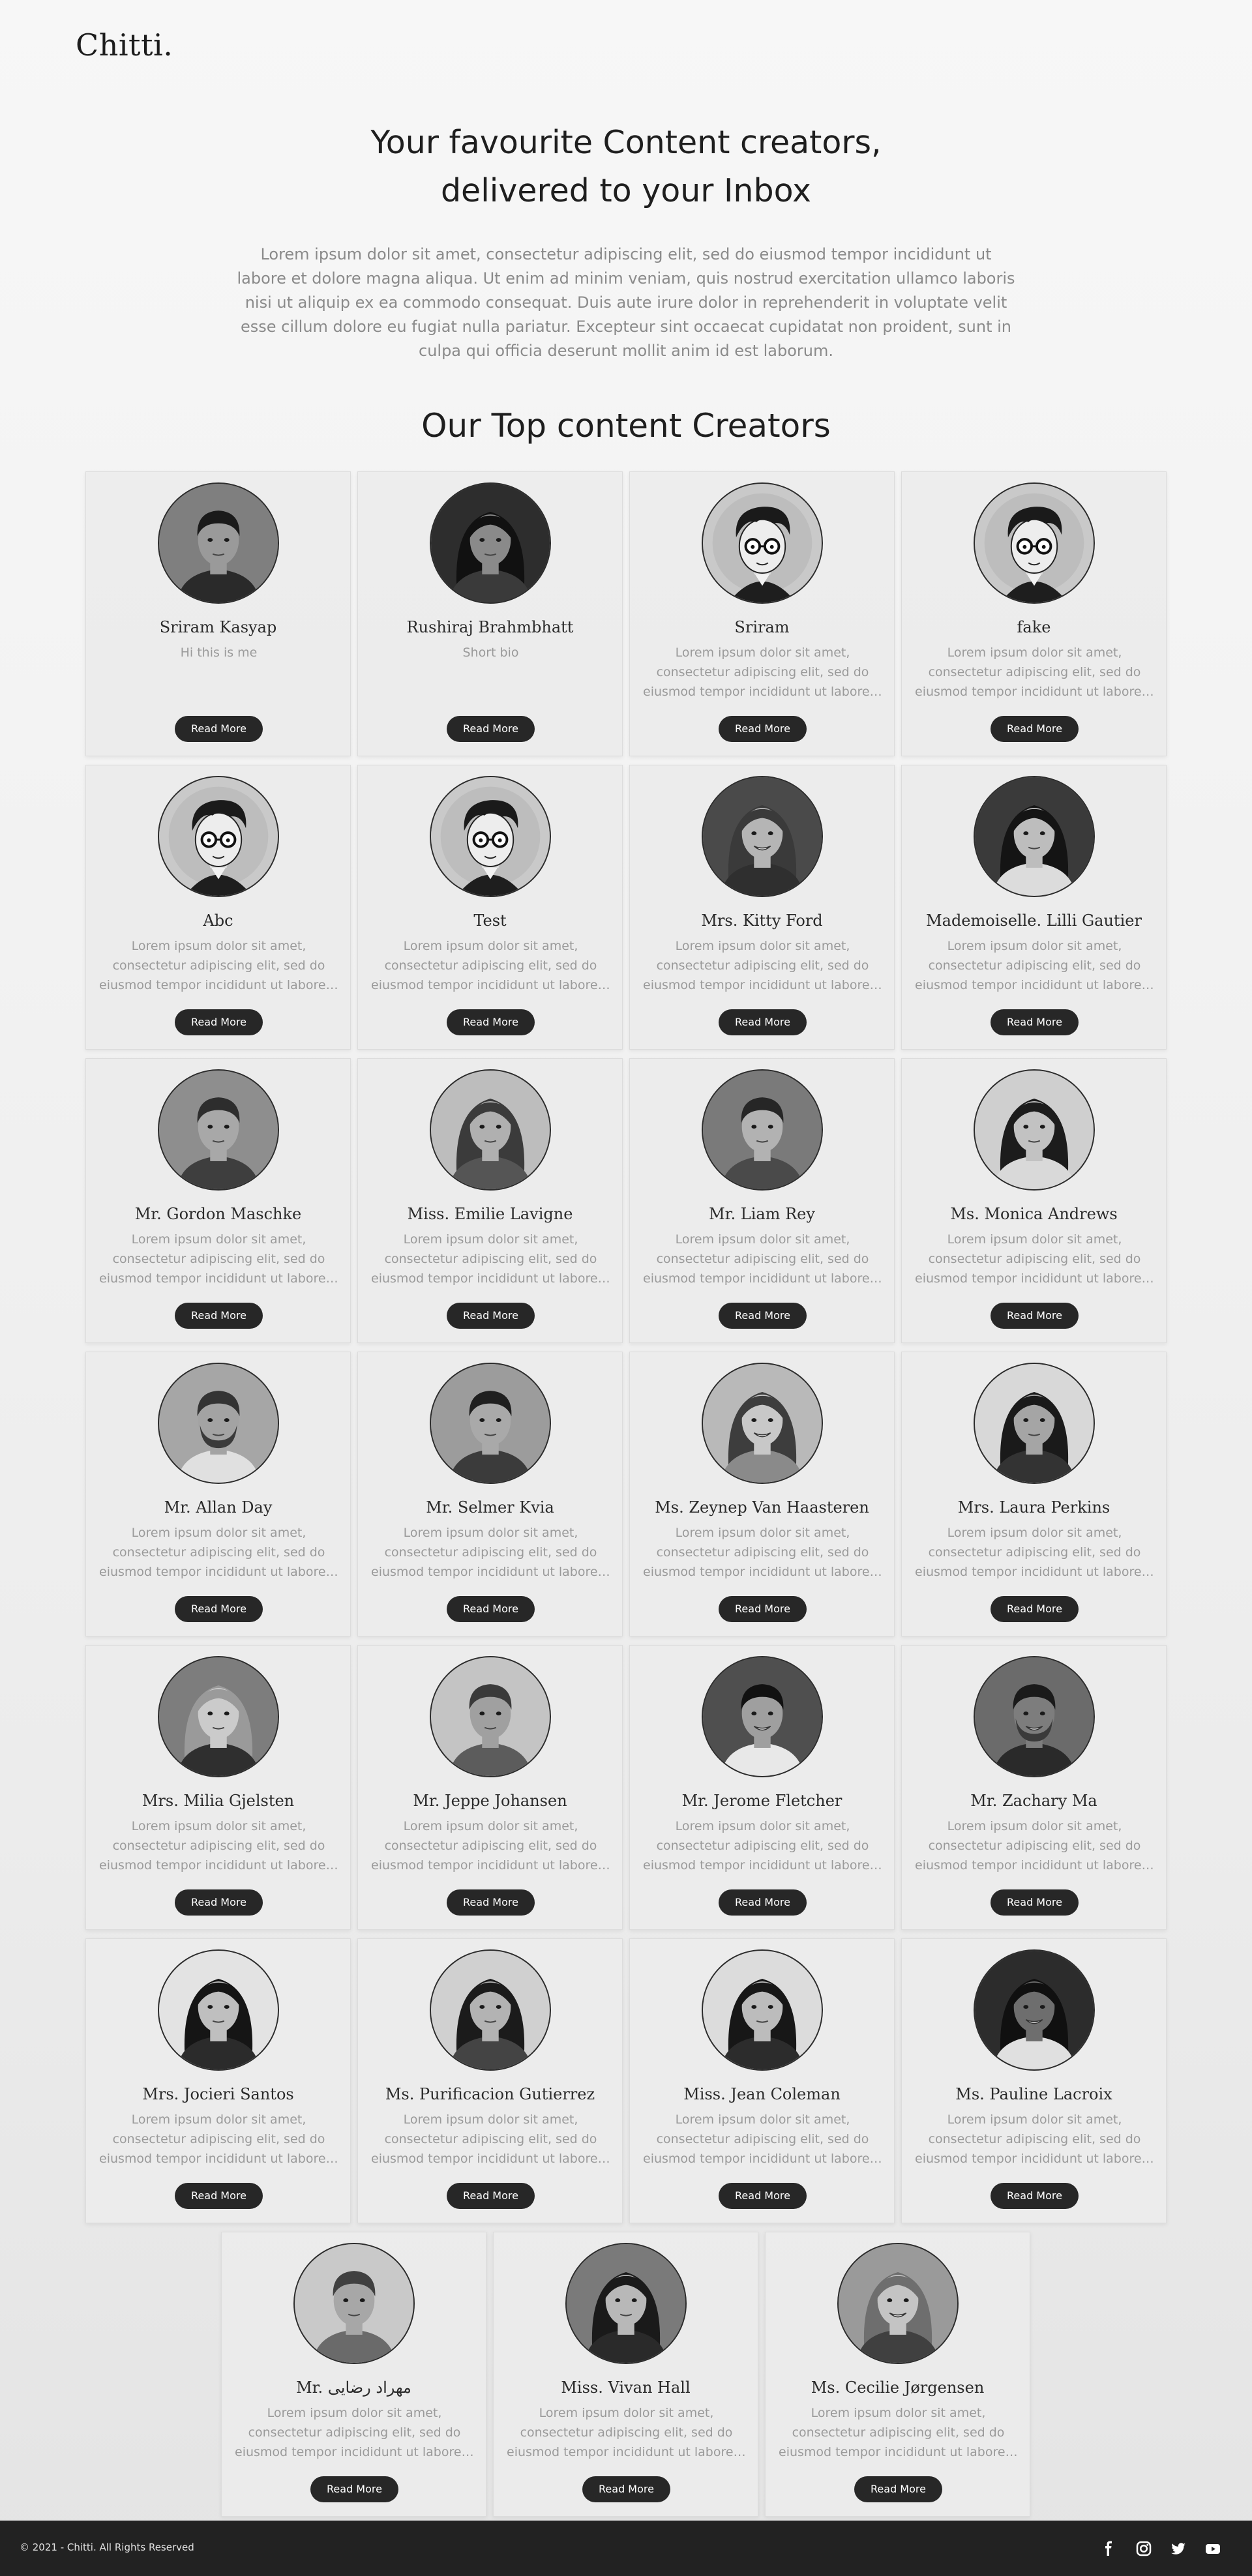  What do you see at coordinates (218, 1507) in the screenshot?
I see `creator-name: Mr. Allan Day` at bounding box center [218, 1507].